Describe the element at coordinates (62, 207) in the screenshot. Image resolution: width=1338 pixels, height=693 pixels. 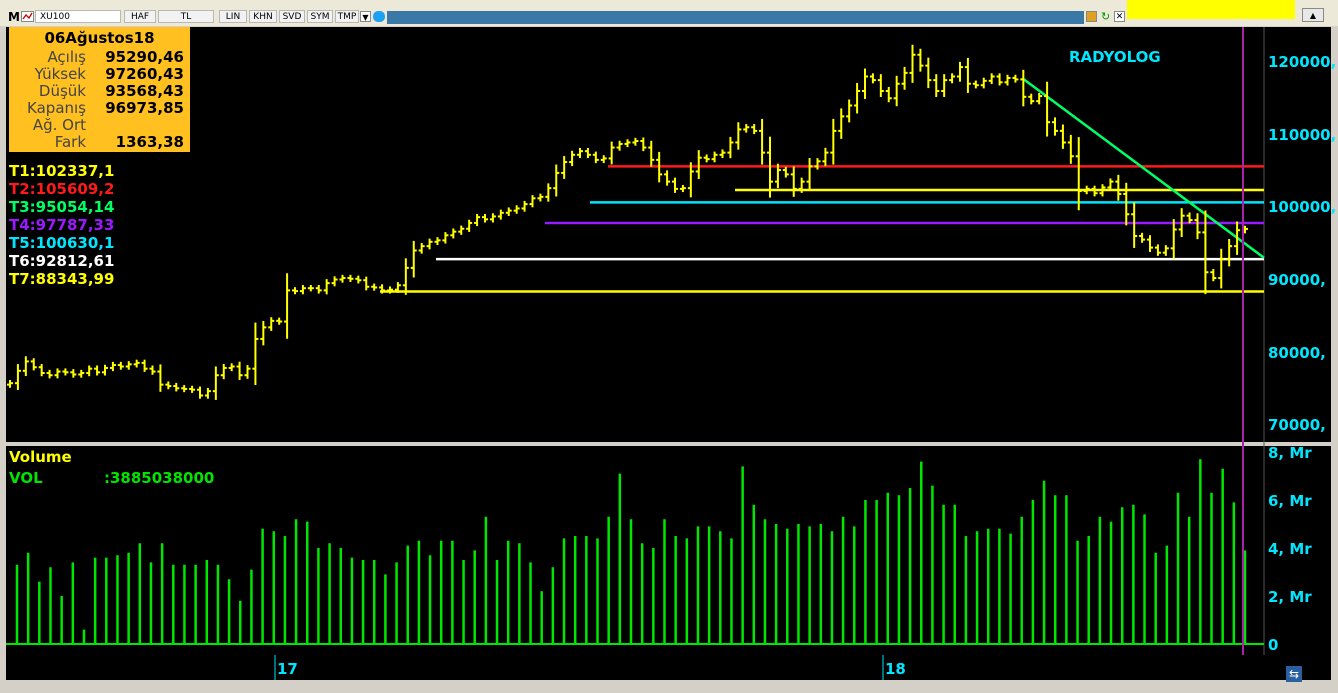
I see `trend-label-t3: T3:95054,14` at that location.